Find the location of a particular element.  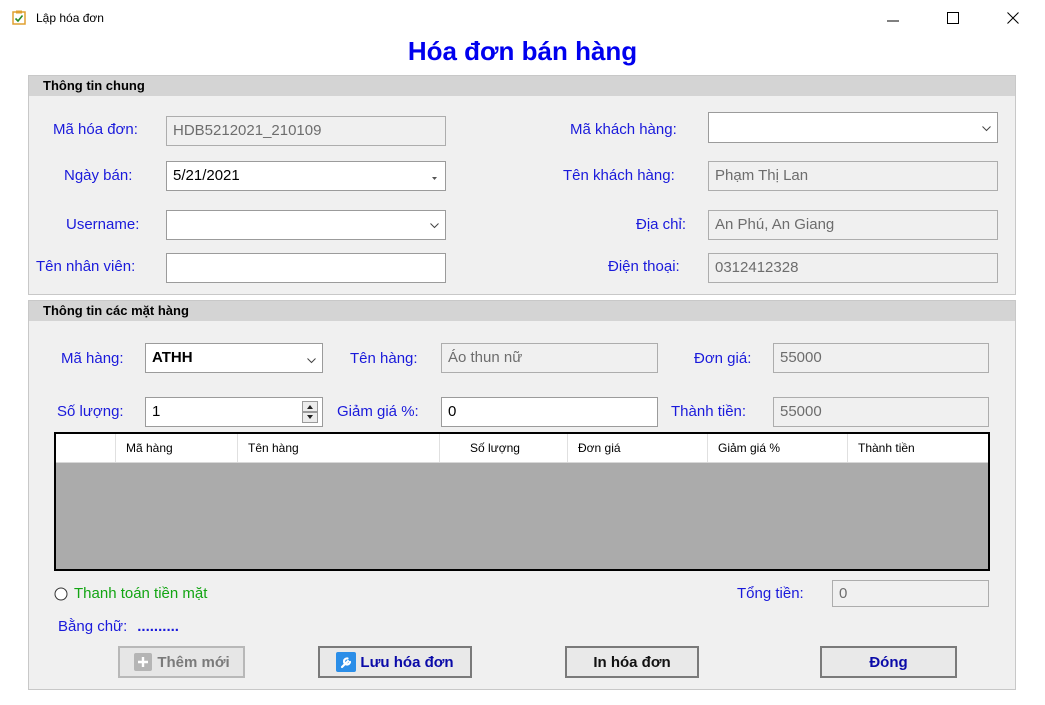

print-invoice-button: In hóa đơn is located at coordinates (632, 662).